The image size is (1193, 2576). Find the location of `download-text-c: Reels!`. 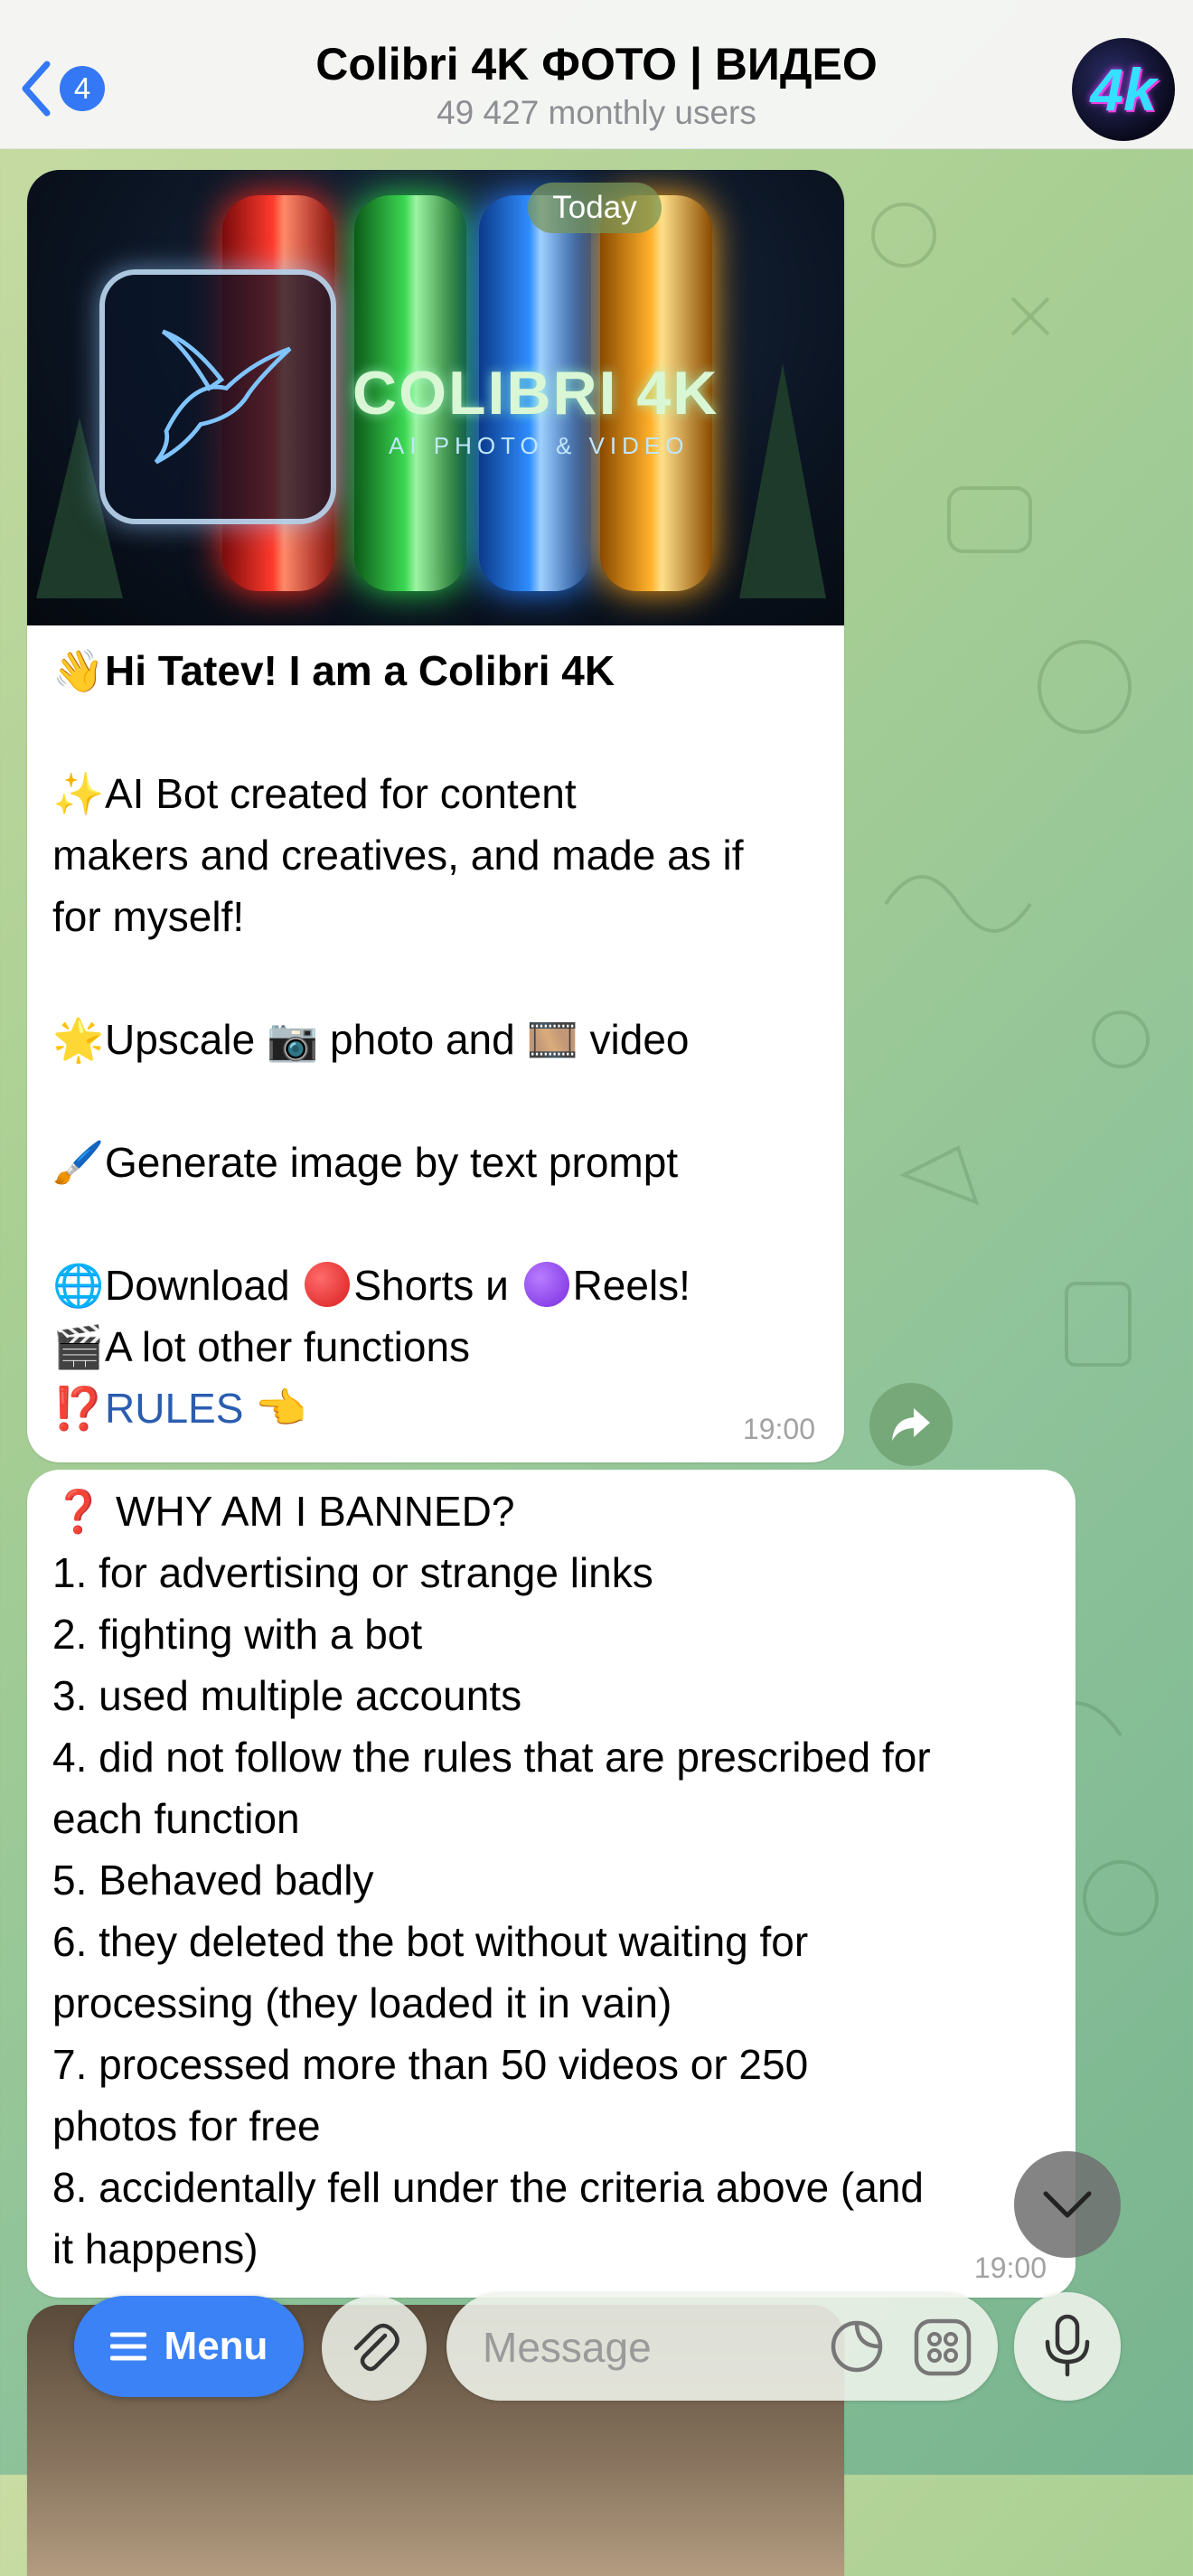

download-text-c: Reels! is located at coordinates (631, 1285).